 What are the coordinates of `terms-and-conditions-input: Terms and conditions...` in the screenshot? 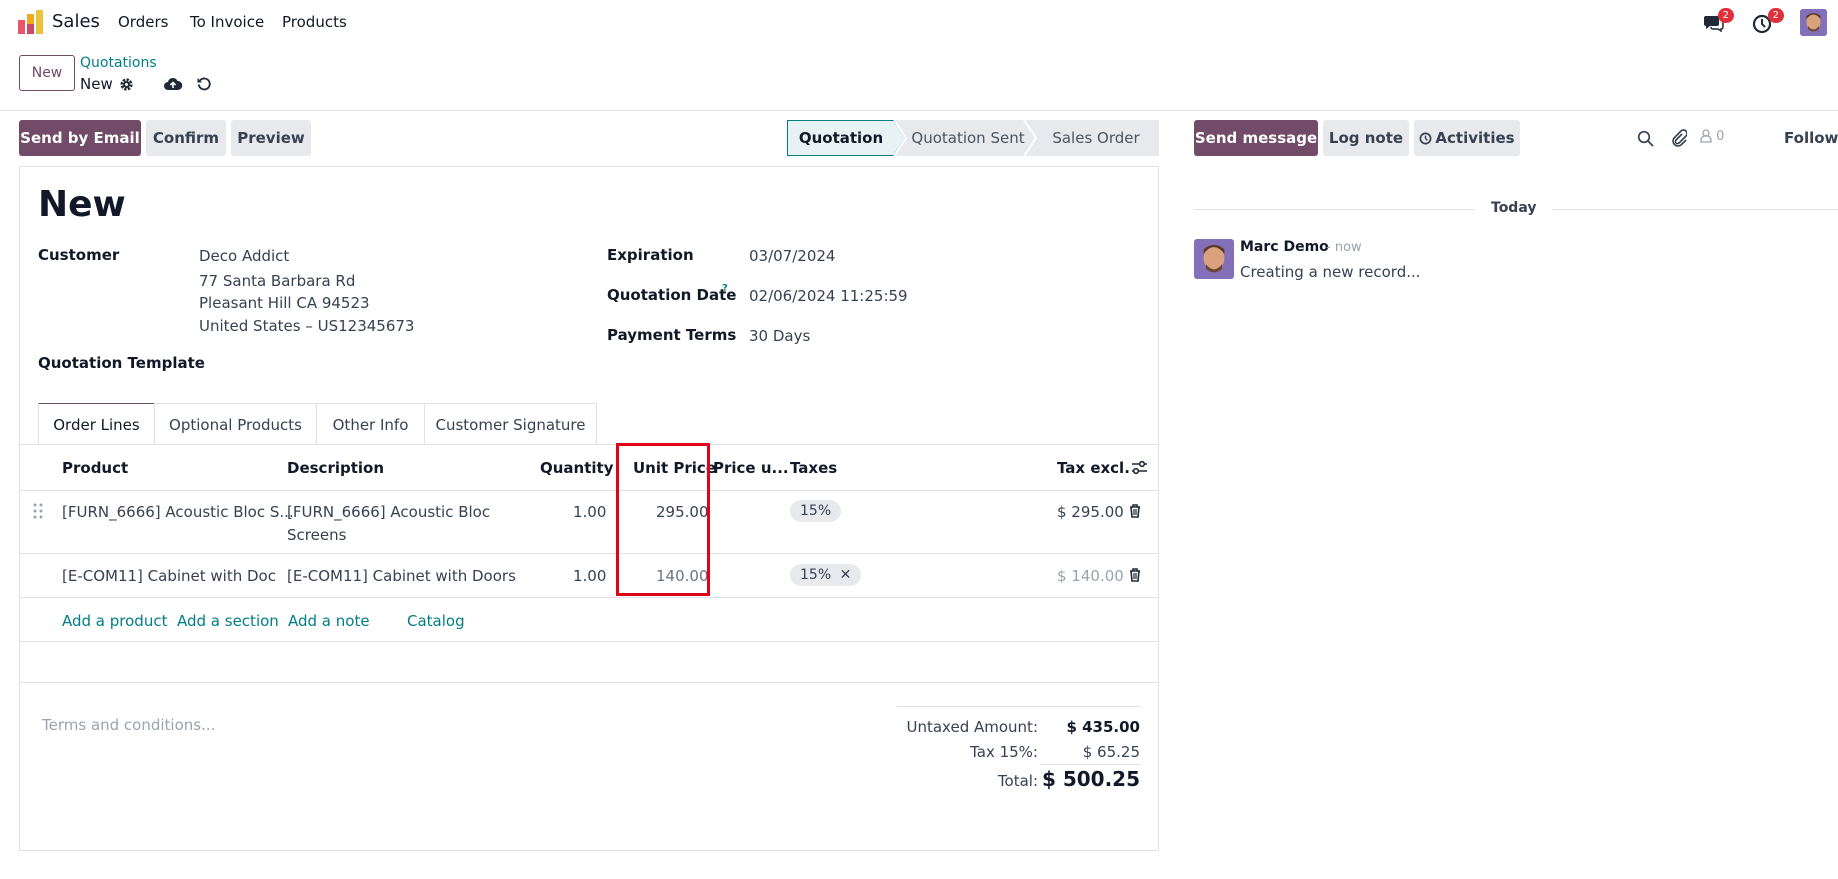 It's located at (128, 725).